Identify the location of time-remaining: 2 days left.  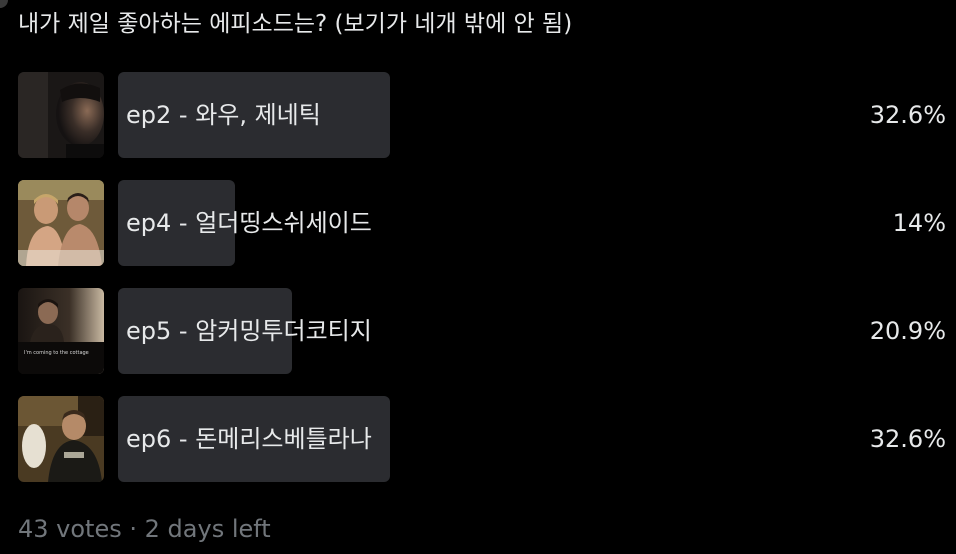
(207, 529).